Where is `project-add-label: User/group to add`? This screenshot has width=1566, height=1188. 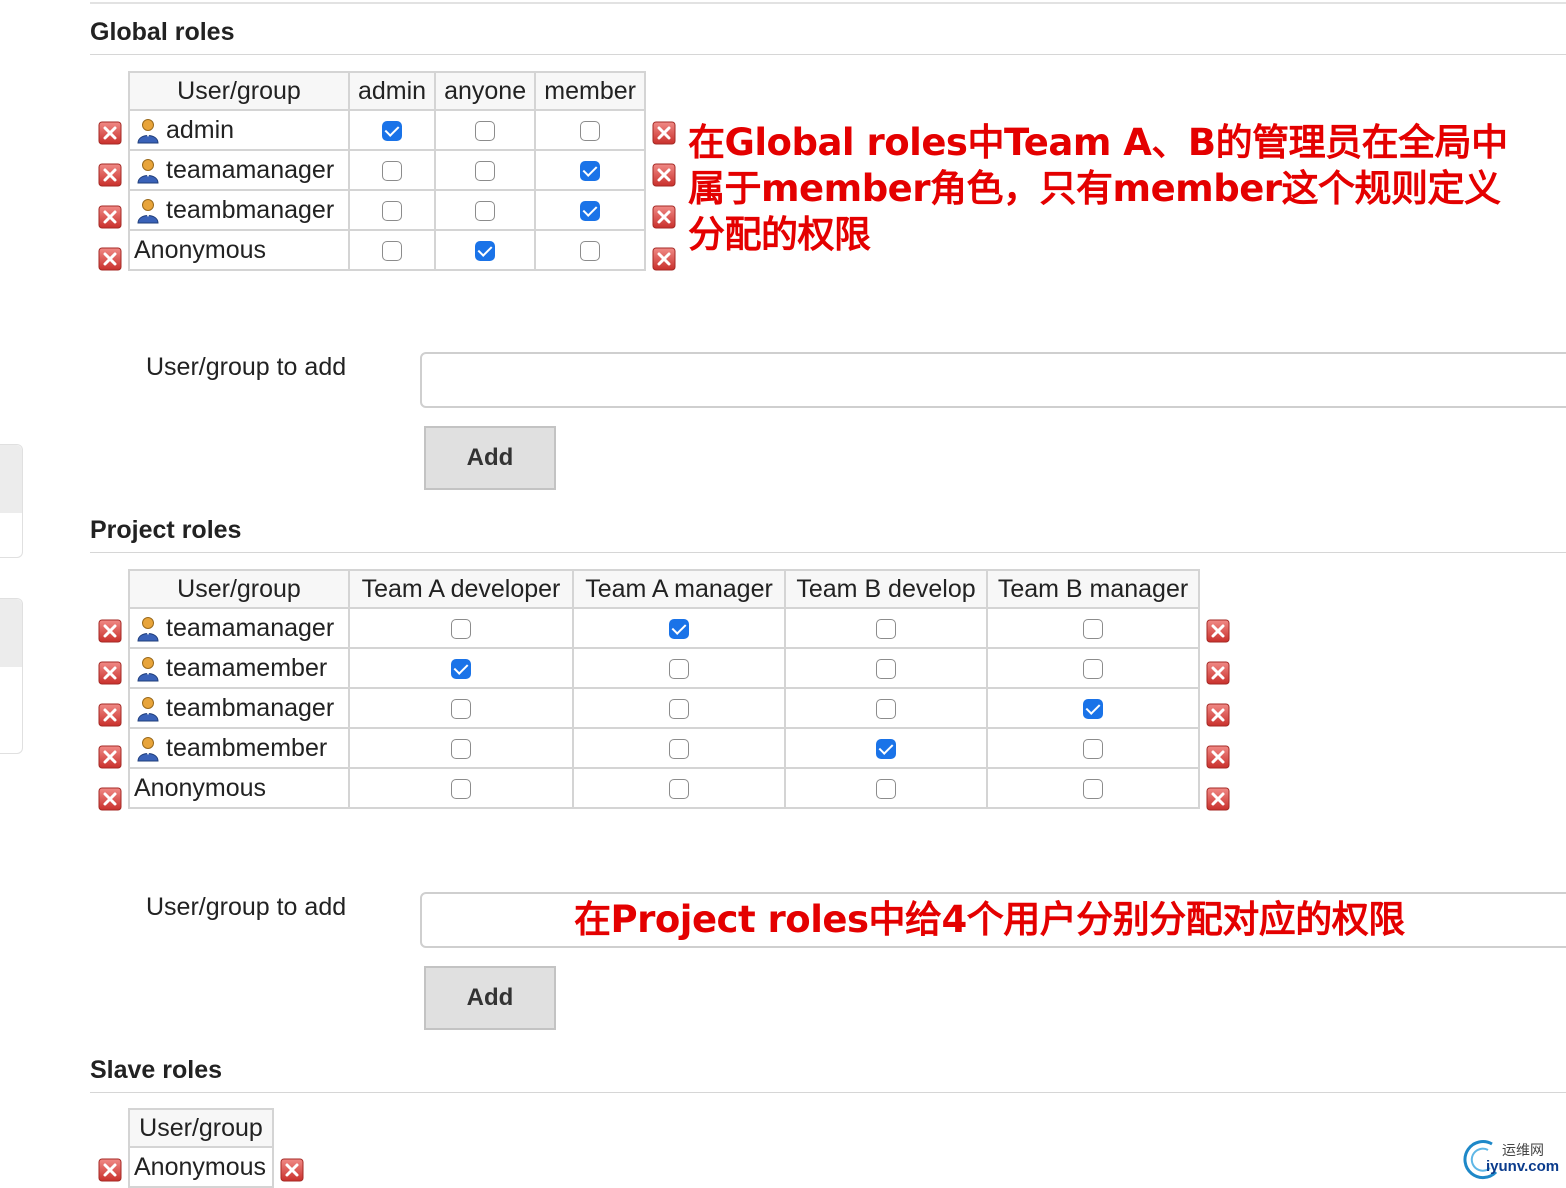 project-add-label: User/group to add is located at coordinates (246, 907).